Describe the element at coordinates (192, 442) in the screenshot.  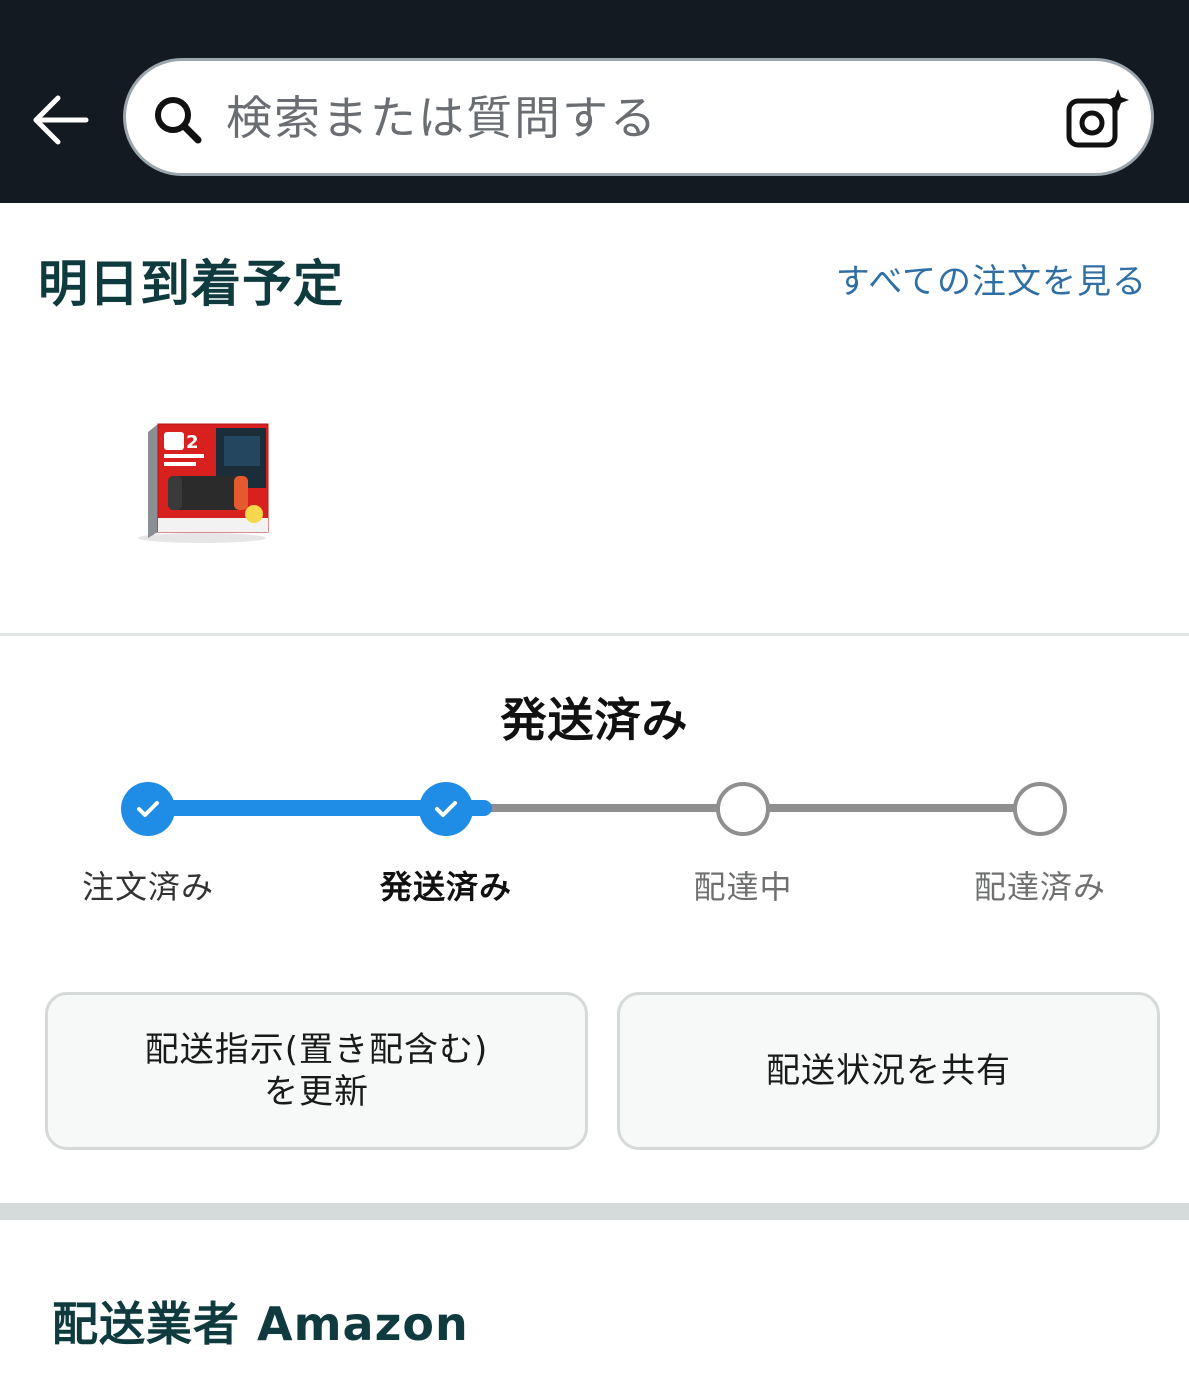
I see `svg-text: 2` at that location.